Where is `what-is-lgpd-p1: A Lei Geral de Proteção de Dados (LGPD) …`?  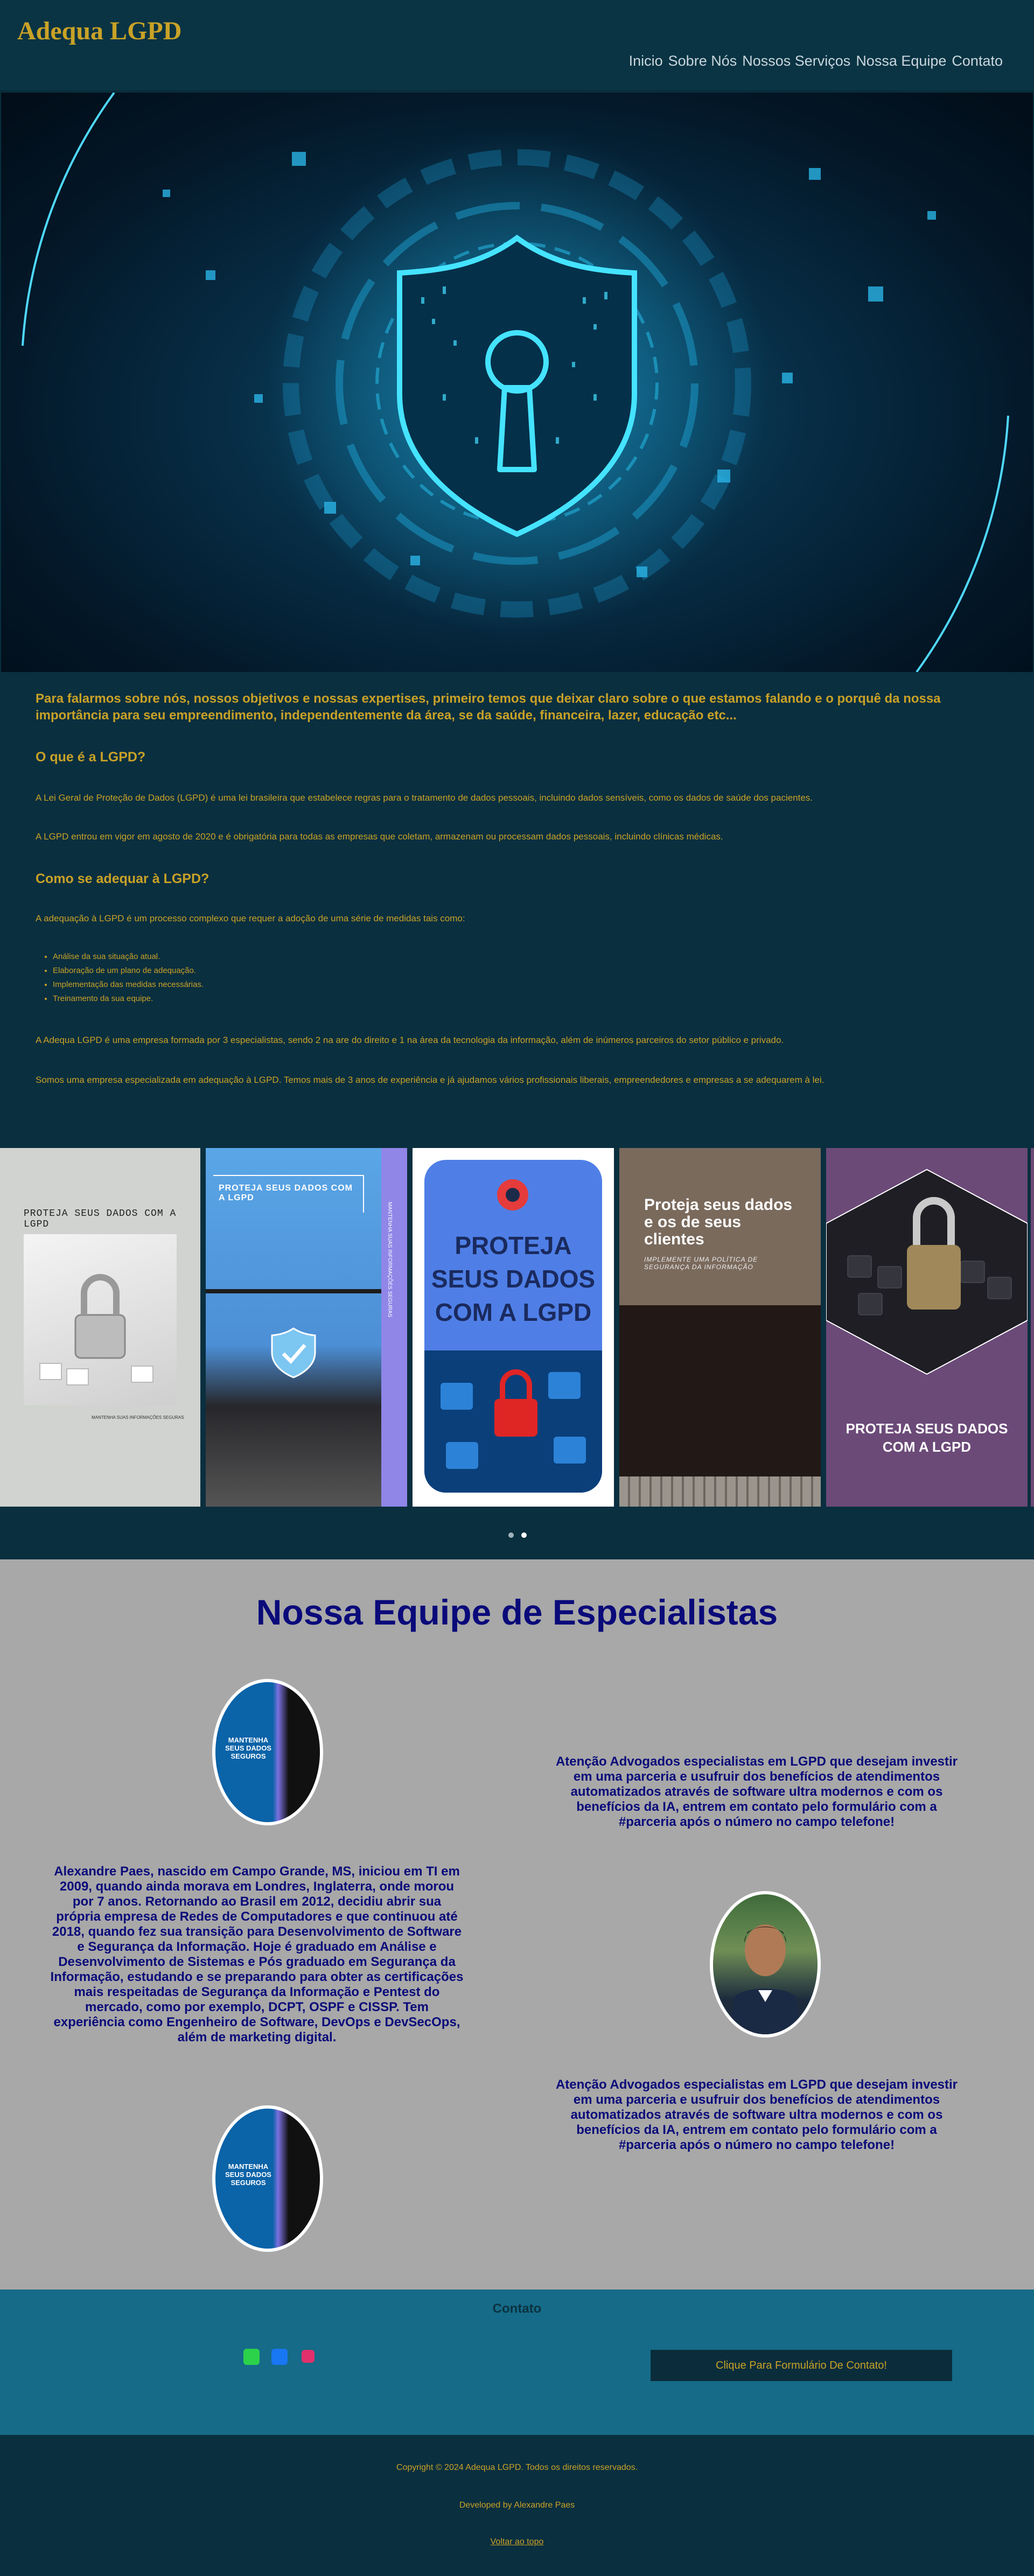
what-is-lgpd-p1: A Lei Geral de Proteção de Dados (LGPD) … is located at coordinates (424, 798).